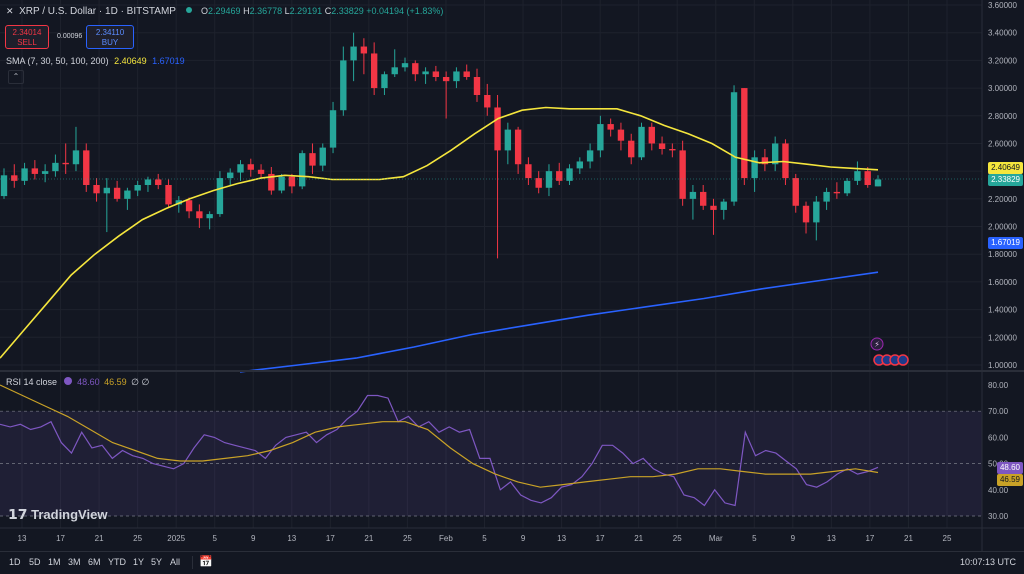 This screenshot has width=1024, height=574. Describe the element at coordinates (206, 561) in the screenshot. I see `calendar-goto-icon: 📅` at that location.